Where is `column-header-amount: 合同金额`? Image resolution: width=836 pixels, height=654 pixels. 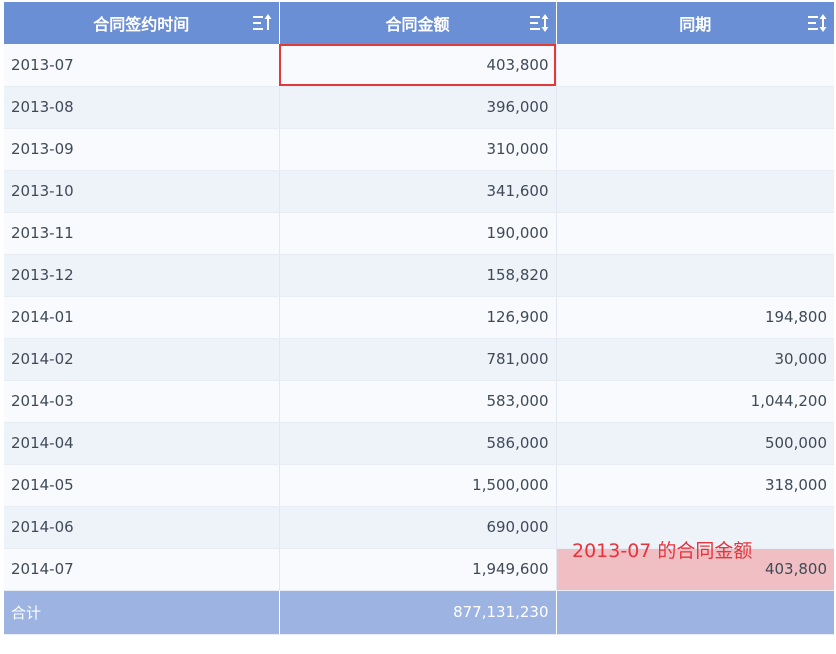
column-header-amount: 合同金额 is located at coordinates (418, 23).